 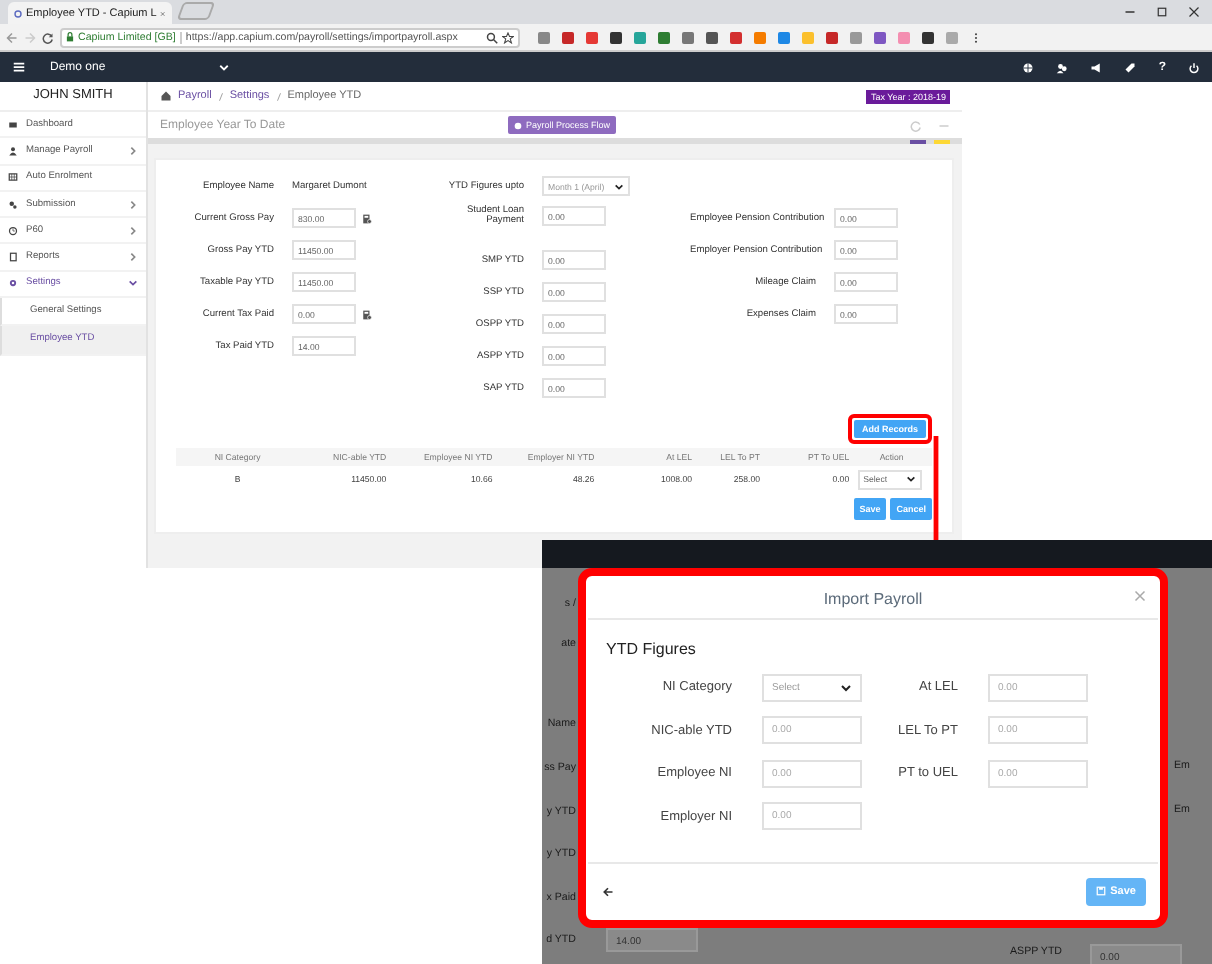 I want to click on grid-icon, so click(x=13, y=177).